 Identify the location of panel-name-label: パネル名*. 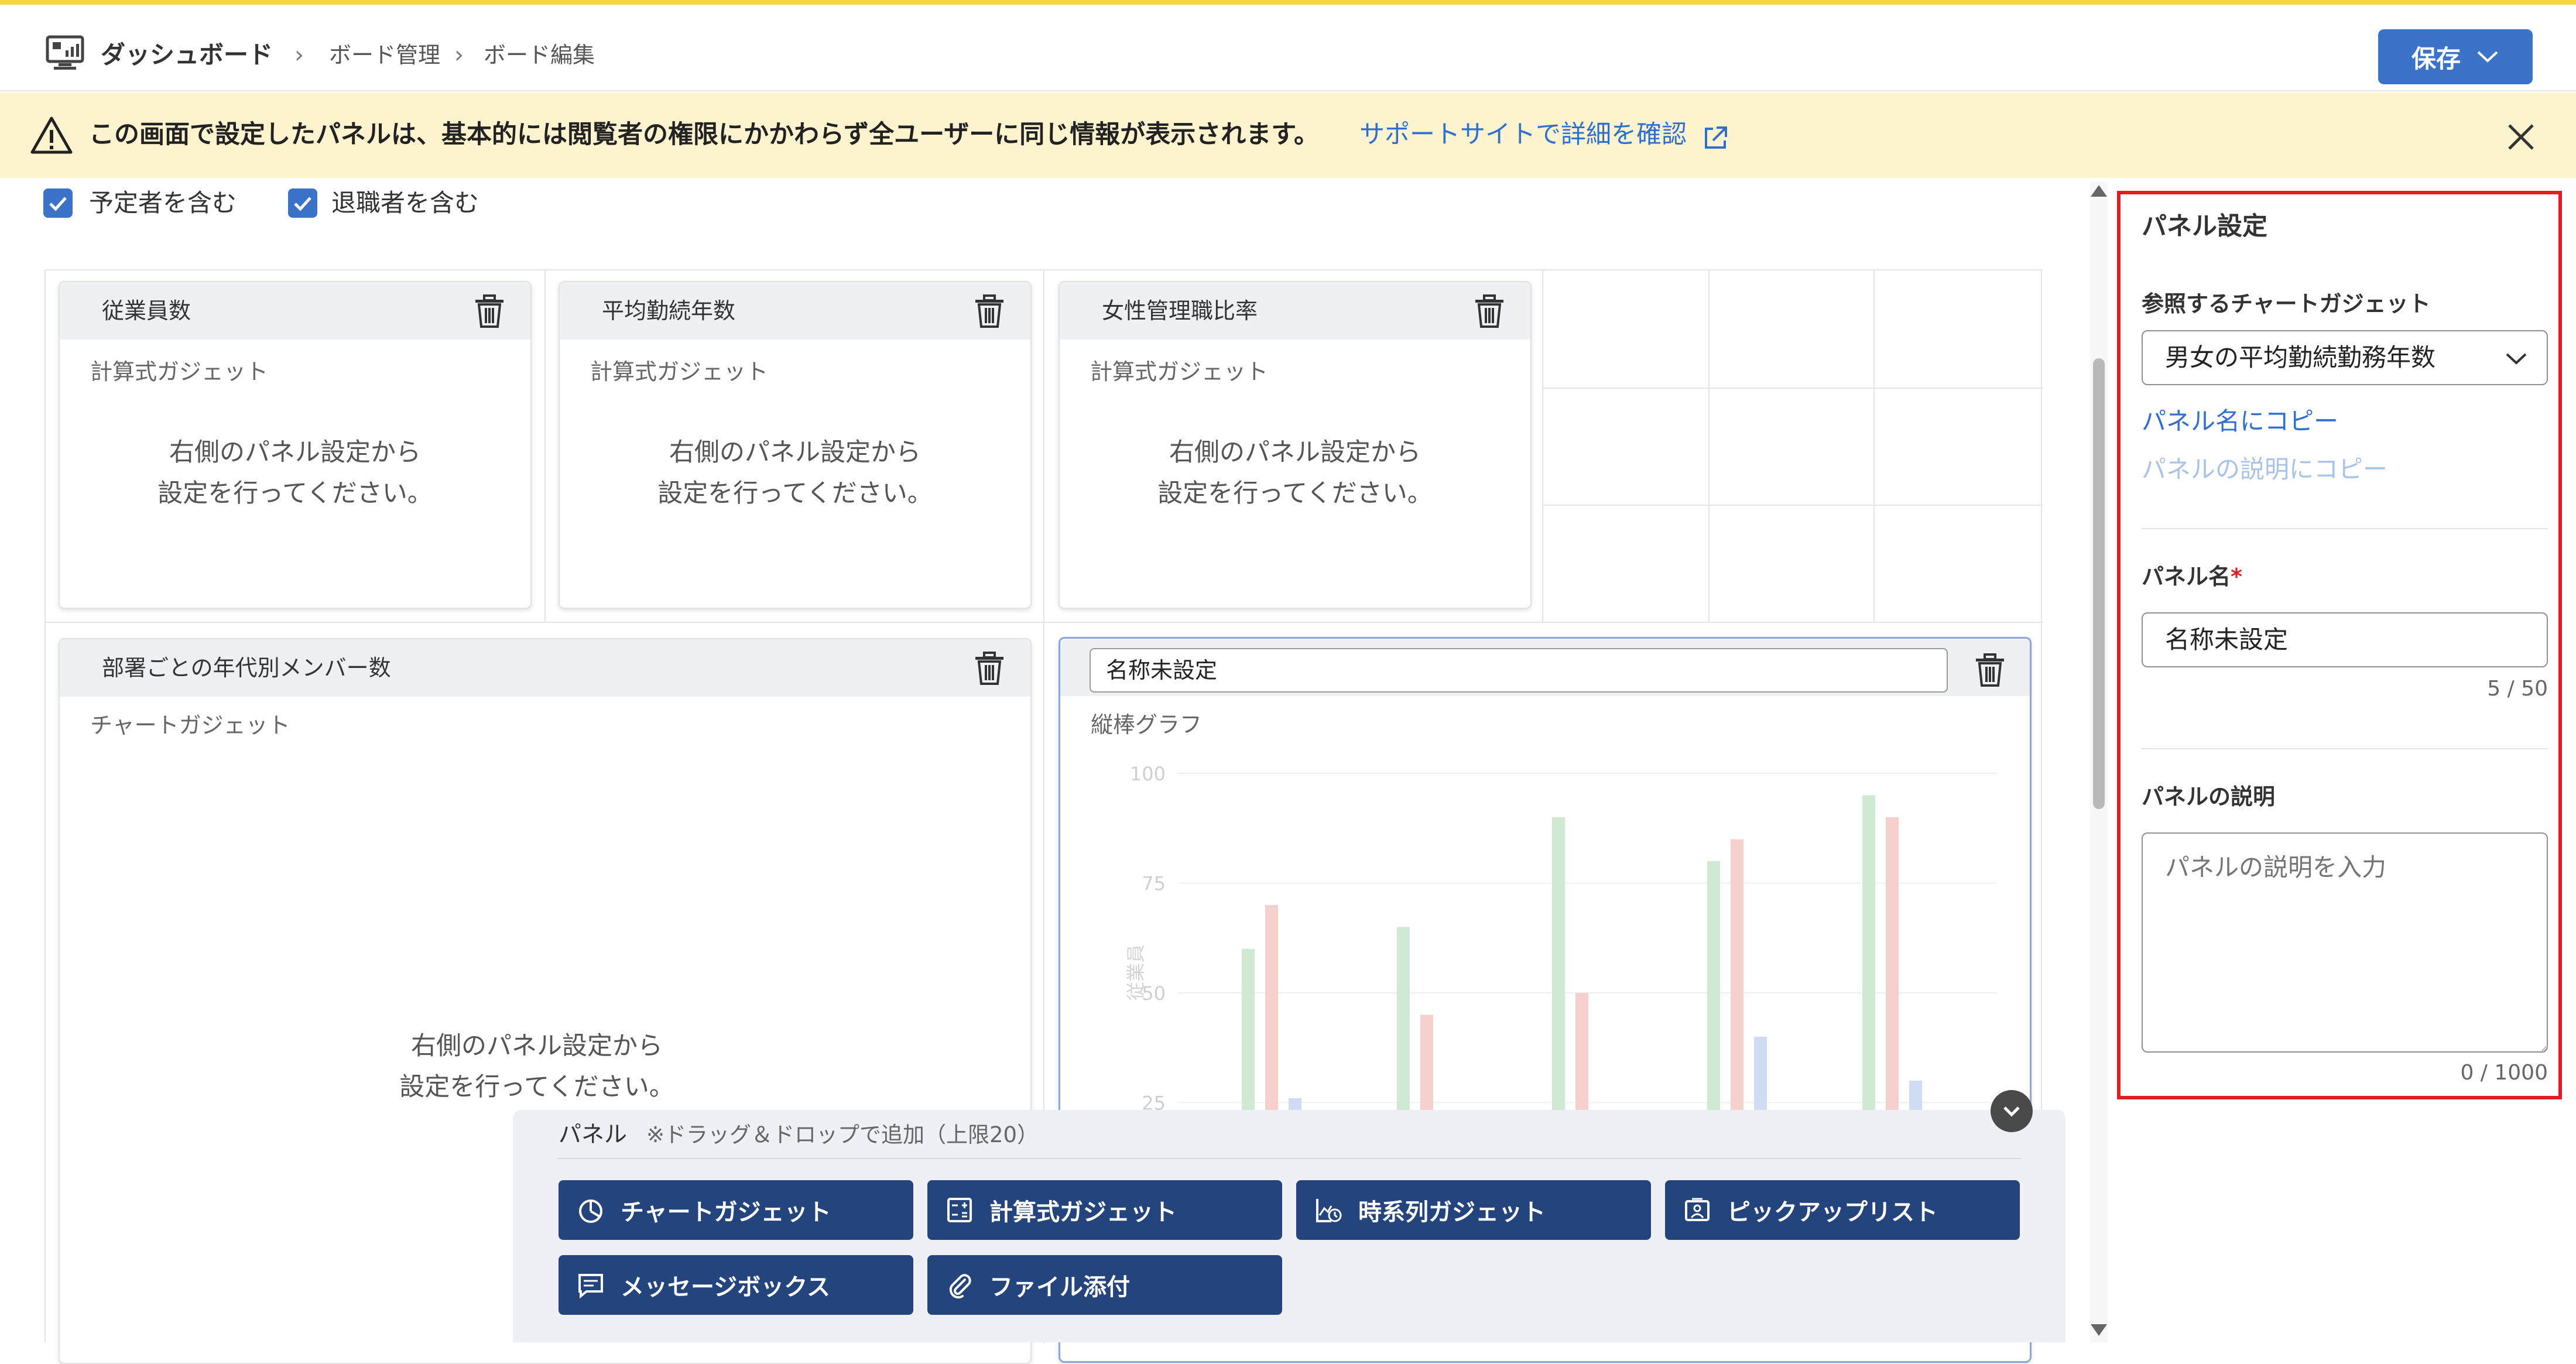
(2192, 576).